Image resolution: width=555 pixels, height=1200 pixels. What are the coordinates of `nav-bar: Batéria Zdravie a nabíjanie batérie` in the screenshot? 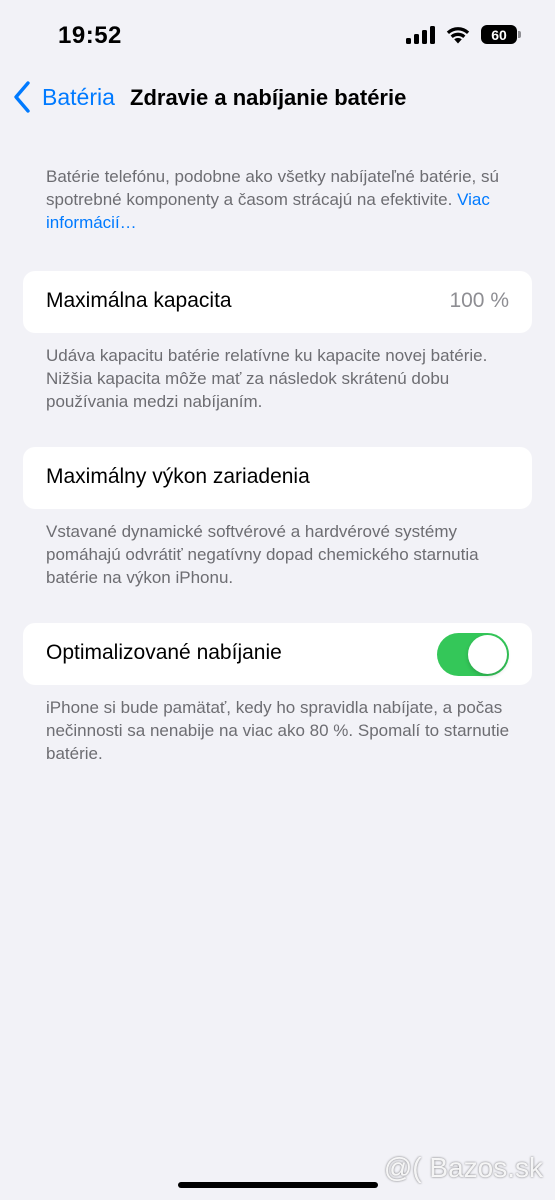 It's located at (277, 99).